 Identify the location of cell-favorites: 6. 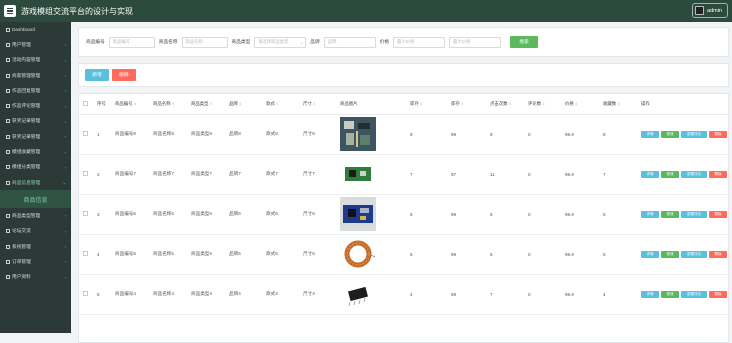
(620, 214).